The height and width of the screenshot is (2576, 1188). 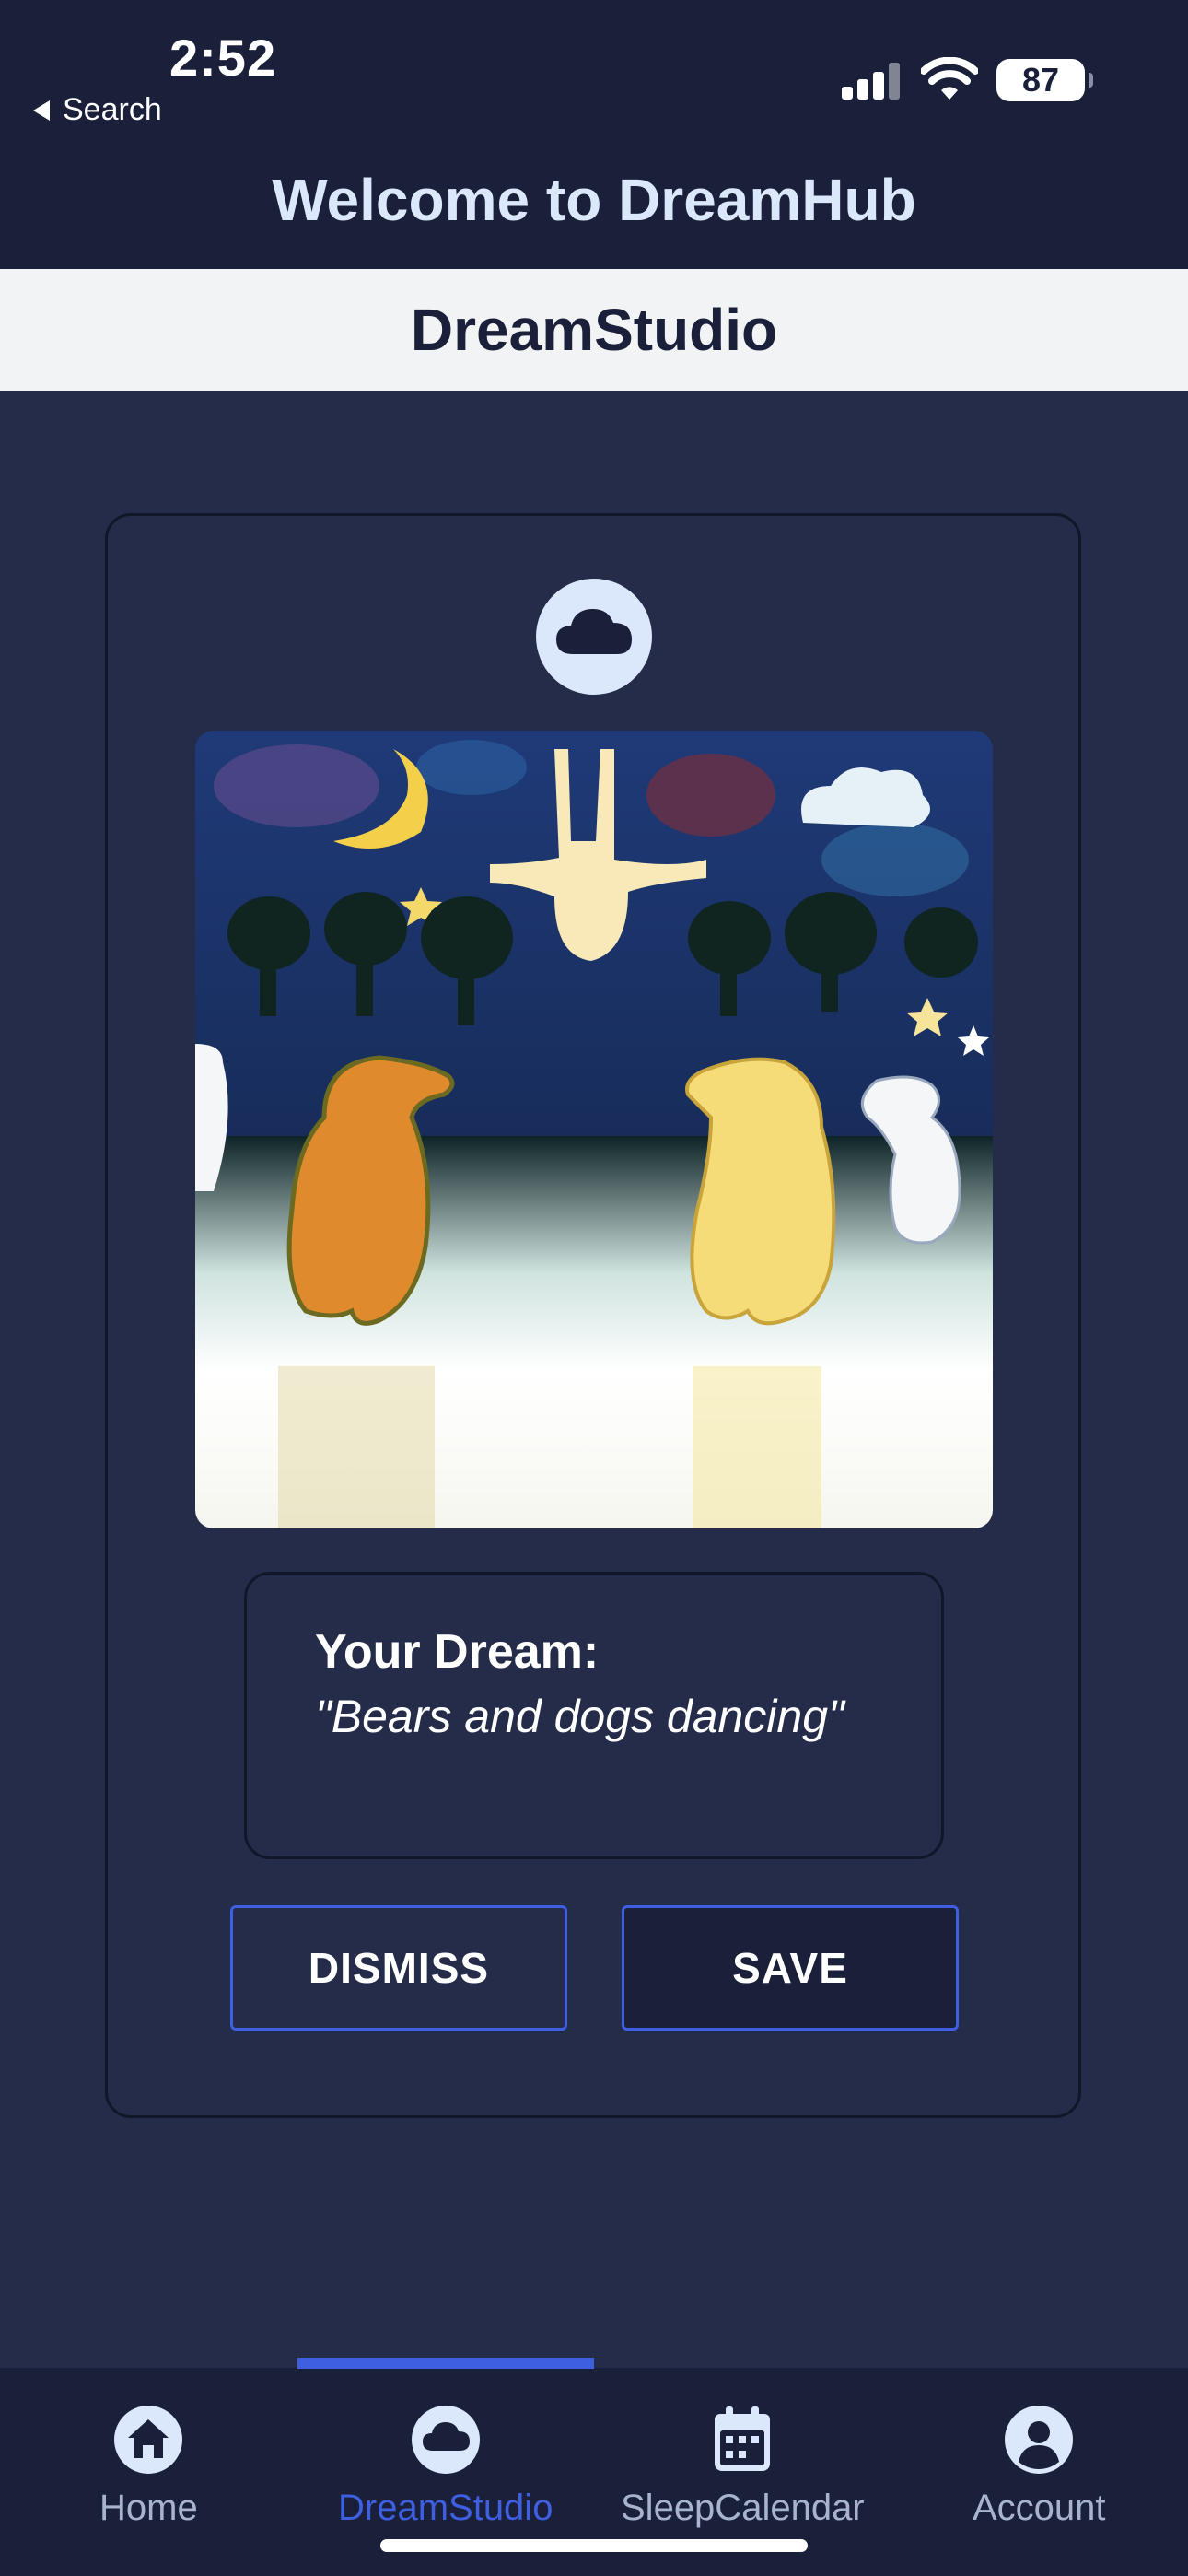 I want to click on home-icon, so click(x=148, y=2440).